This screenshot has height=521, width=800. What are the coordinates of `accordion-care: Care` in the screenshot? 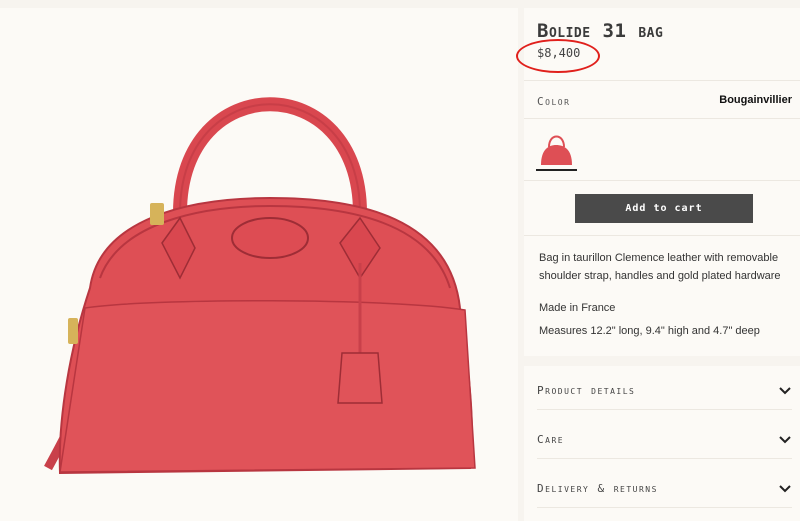 It's located at (664, 440).